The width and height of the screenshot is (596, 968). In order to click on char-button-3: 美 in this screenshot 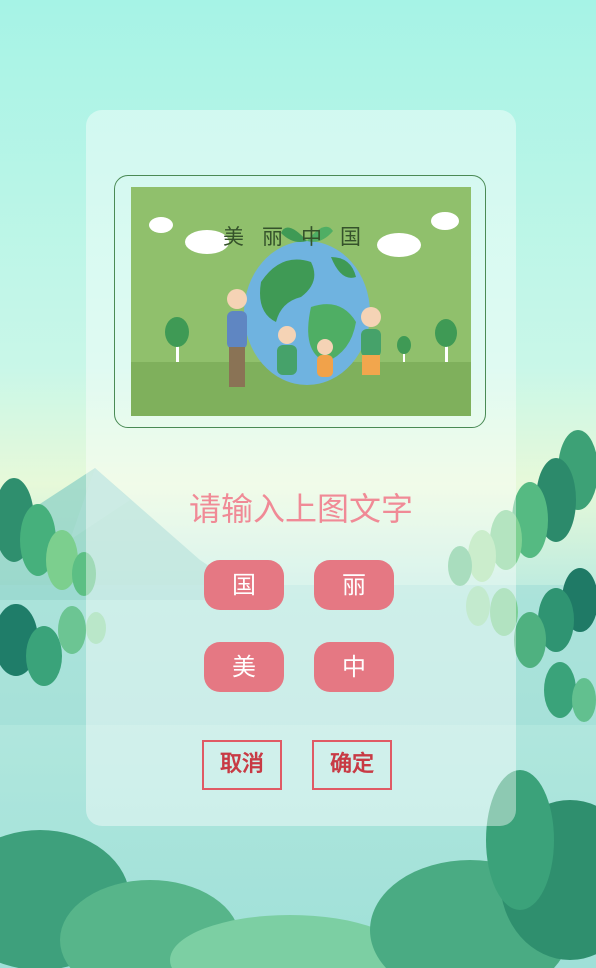, I will do `click(244, 667)`.